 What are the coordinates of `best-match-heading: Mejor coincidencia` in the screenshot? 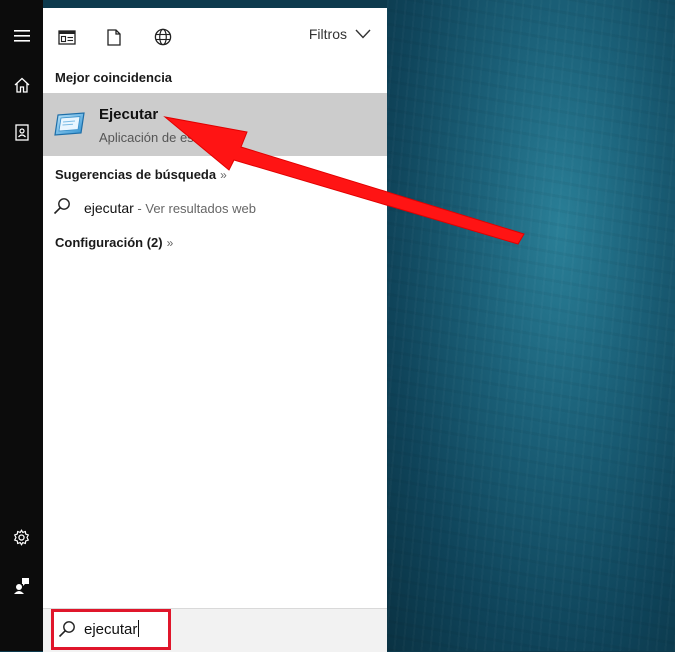 It's located at (114, 77).